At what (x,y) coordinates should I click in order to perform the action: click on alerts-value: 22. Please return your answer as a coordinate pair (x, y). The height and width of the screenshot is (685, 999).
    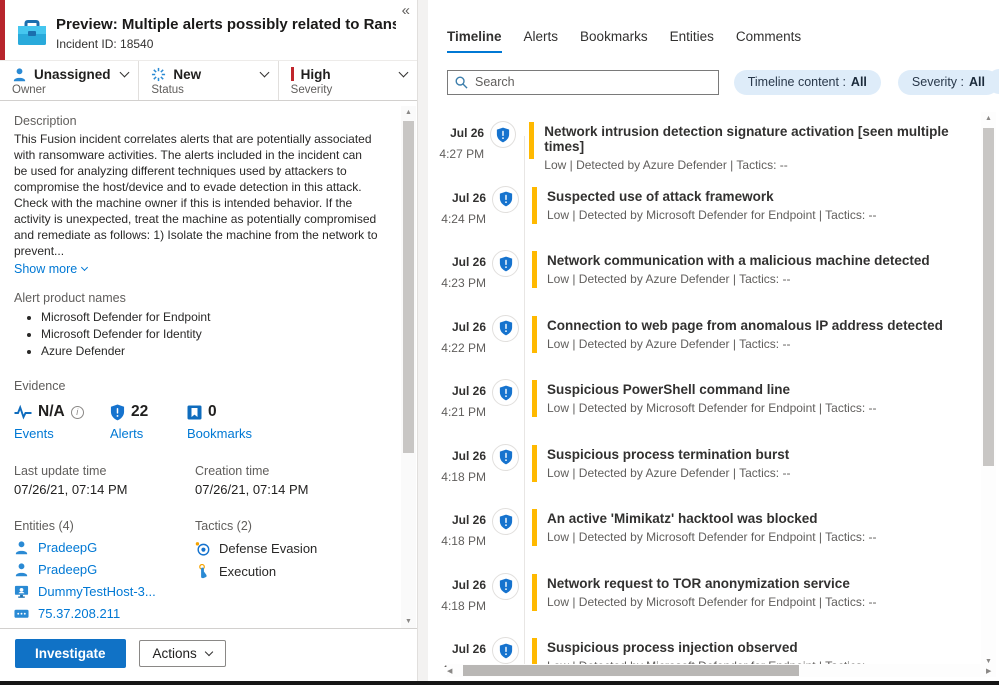
    Looking at the image, I should click on (140, 411).